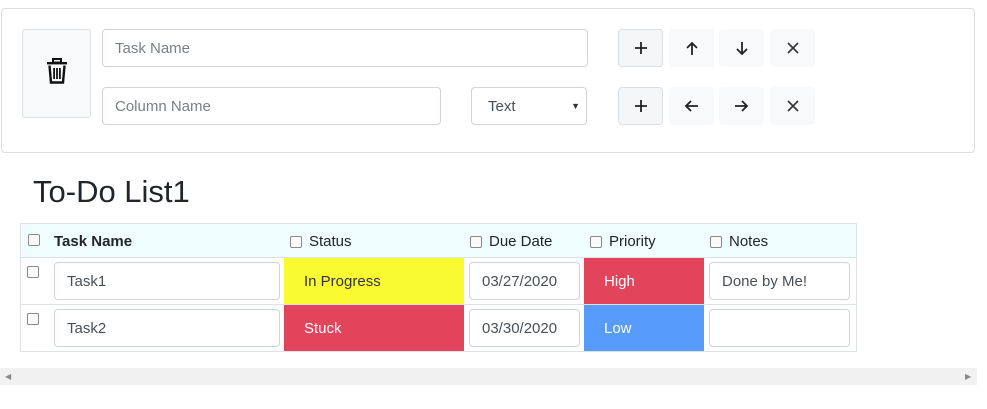 The height and width of the screenshot is (409, 987). Describe the element at coordinates (87, 328) in the screenshot. I see `task-name-text: Task2` at that location.